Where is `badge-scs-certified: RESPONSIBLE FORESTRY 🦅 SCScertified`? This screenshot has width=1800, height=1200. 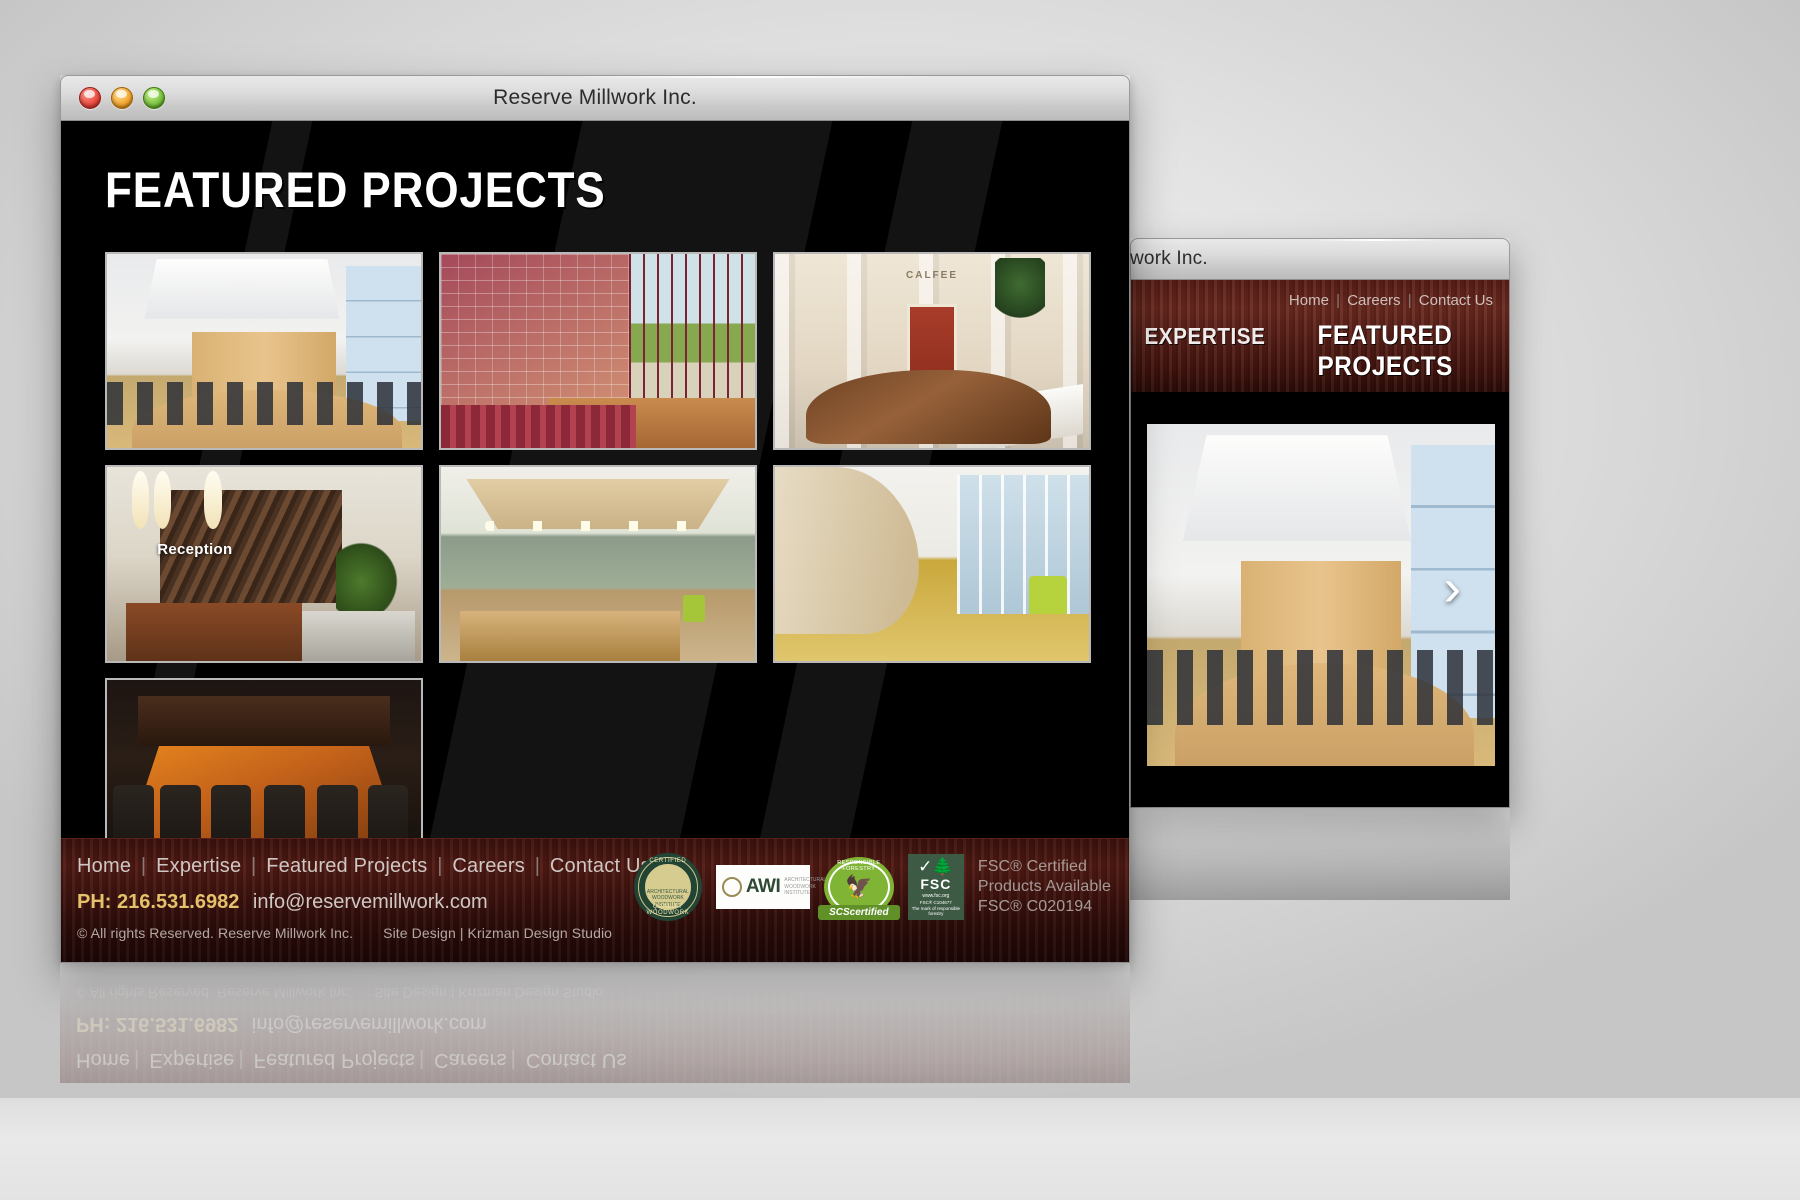 badge-scs-certified: RESPONSIBLE FORESTRY 🦅 SCScertified is located at coordinates (858, 888).